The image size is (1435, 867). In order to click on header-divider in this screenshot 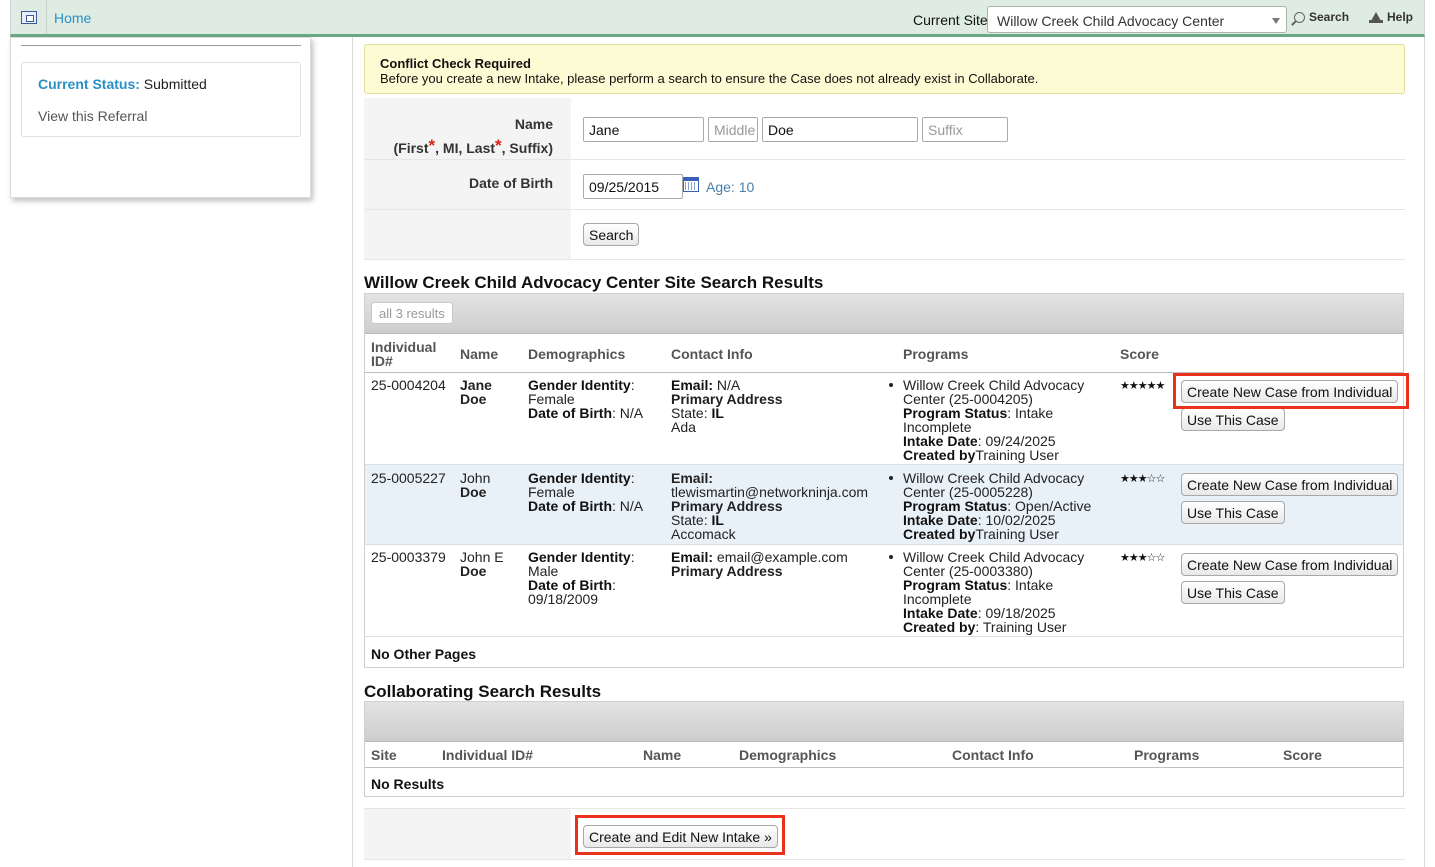, I will do `click(884, 767)`.